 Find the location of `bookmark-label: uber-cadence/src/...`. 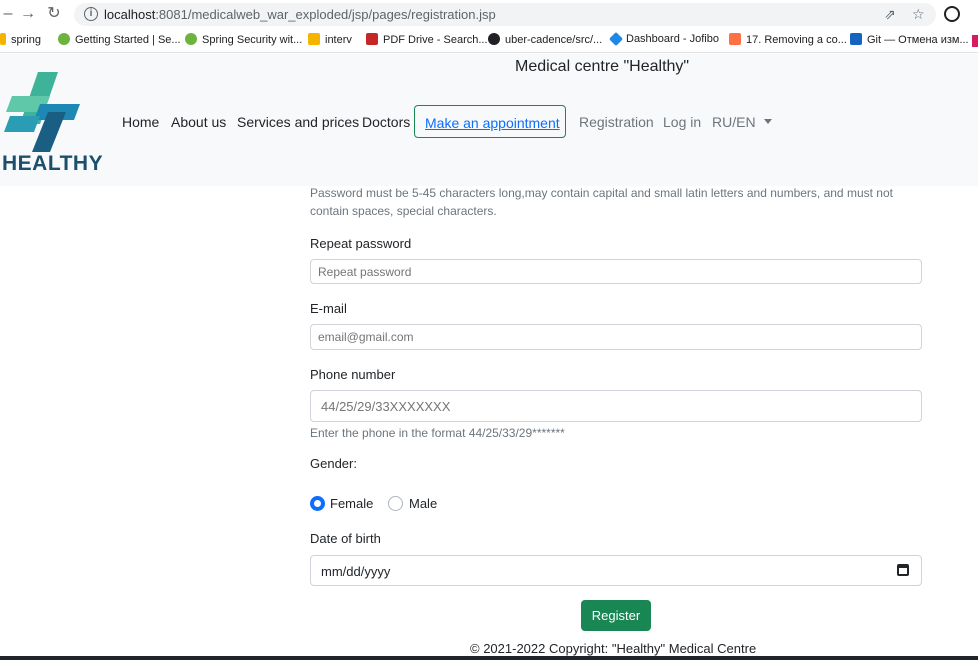

bookmark-label: uber-cadence/src/... is located at coordinates (554, 40).